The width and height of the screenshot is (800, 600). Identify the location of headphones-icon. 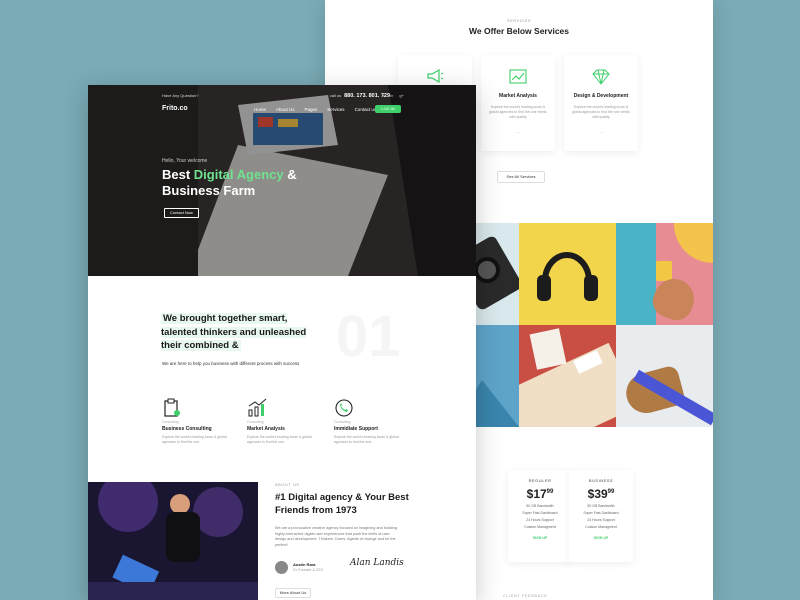
(567, 276).